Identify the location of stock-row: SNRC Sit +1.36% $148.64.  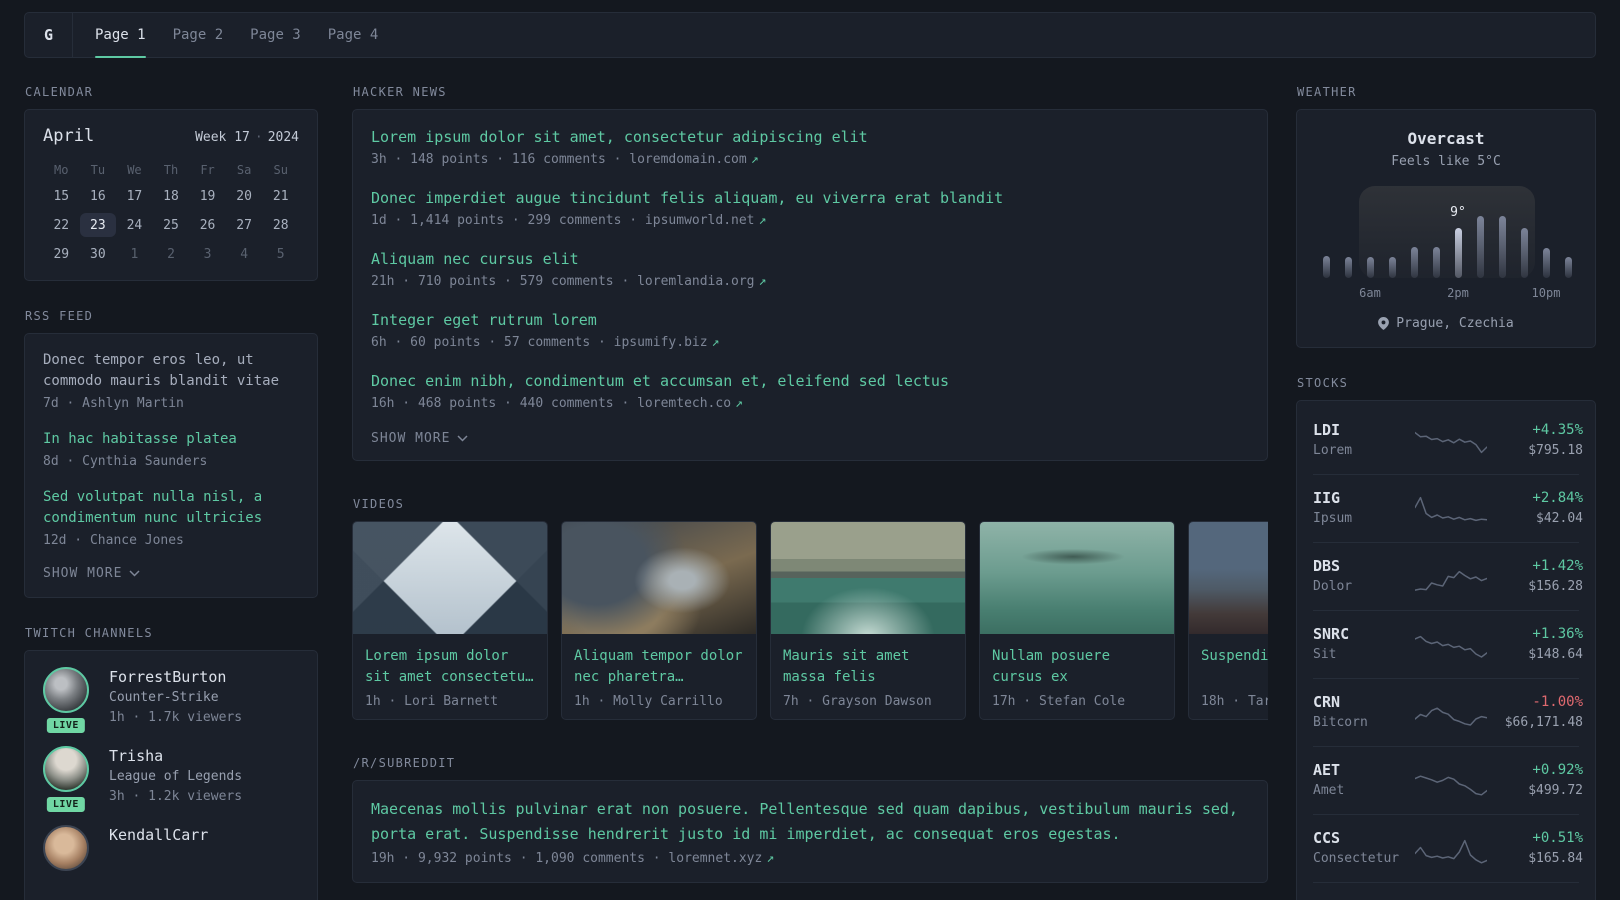
(1448, 644).